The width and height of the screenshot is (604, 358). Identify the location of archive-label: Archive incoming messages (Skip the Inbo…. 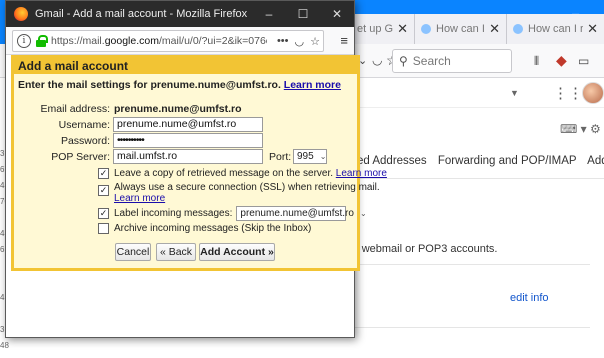
(213, 228).